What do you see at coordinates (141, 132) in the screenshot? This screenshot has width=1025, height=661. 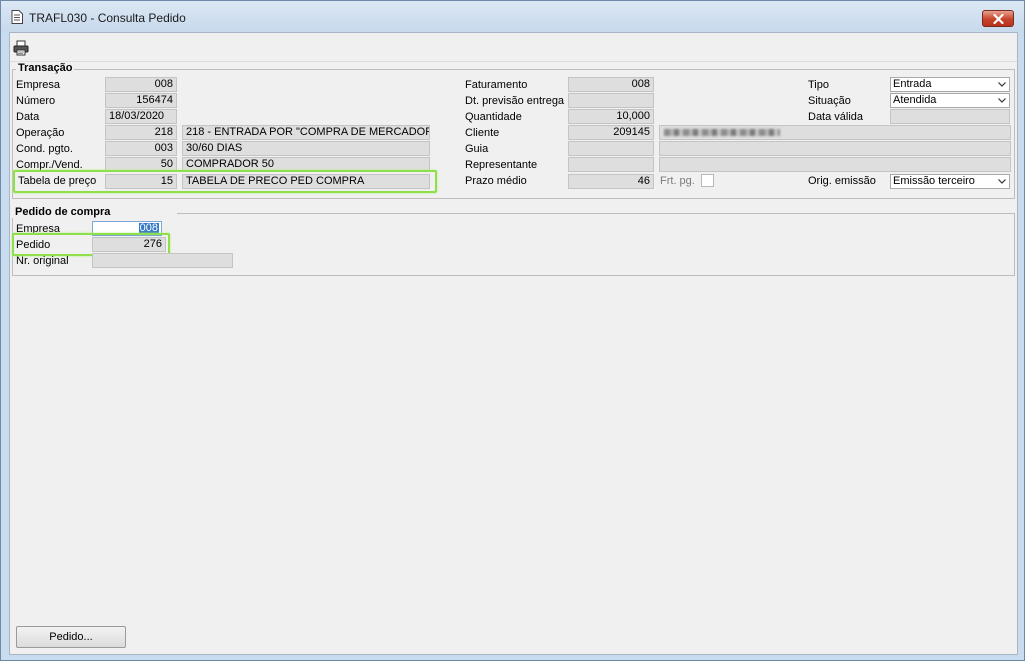 I see `operacao-code-field: 218` at bounding box center [141, 132].